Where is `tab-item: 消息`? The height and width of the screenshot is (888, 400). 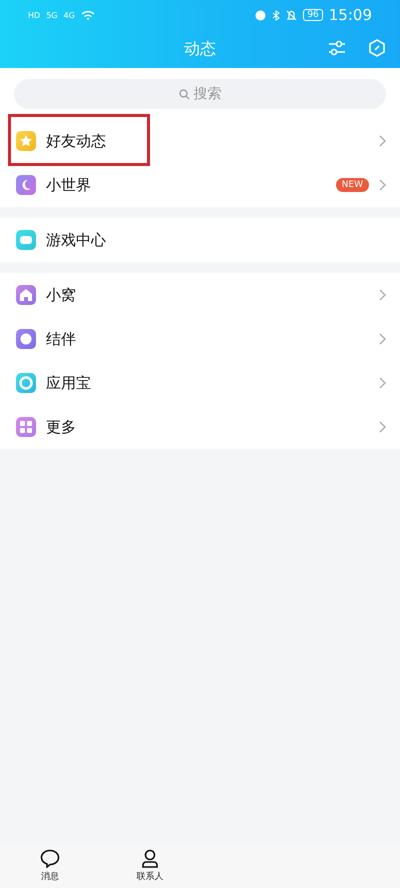
tab-item: 消息 is located at coordinates (50, 866).